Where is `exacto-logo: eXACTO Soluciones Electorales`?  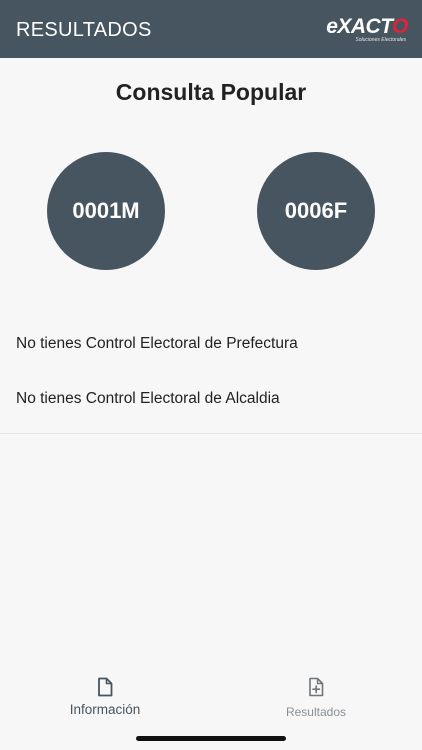 exacto-logo: eXACTO Soluciones Electorales is located at coordinates (367, 30).